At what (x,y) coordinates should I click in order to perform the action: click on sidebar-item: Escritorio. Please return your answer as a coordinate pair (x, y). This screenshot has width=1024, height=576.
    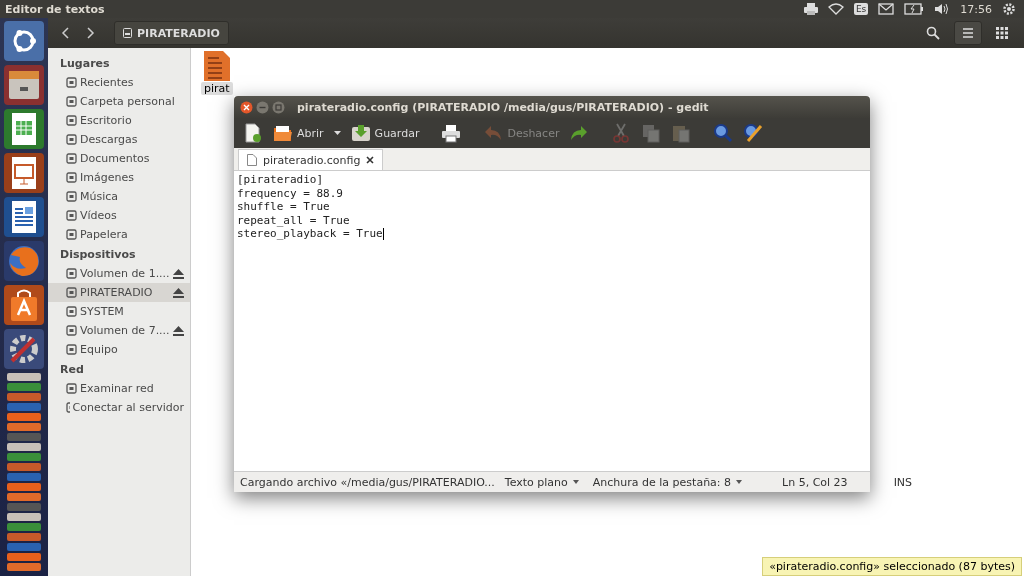
    Looking at the image, I should click on (119, 120).